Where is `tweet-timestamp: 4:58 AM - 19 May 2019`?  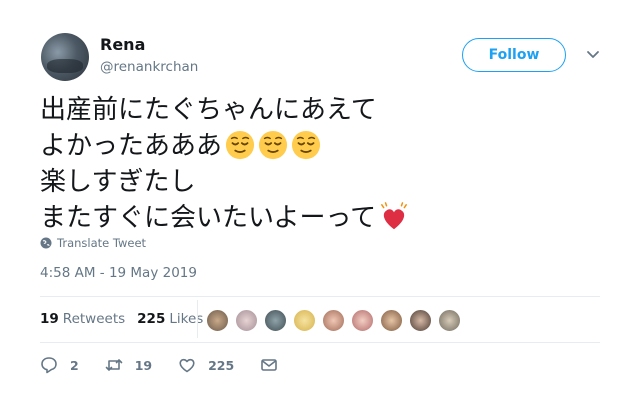
tweet-timestamp: 4:58 AM - 19 May 2019 is located at coordinates (118, 273).